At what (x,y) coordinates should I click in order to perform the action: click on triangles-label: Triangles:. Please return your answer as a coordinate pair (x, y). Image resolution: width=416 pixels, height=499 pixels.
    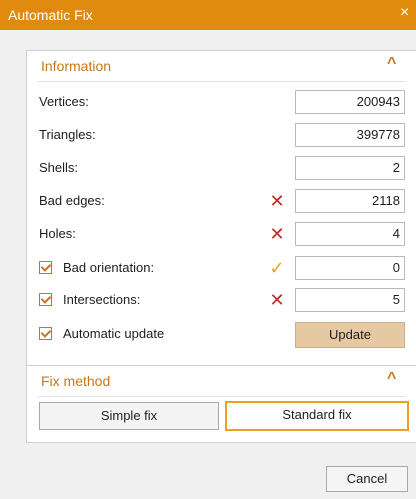
    Looking at the image, I should click on (67, 134).